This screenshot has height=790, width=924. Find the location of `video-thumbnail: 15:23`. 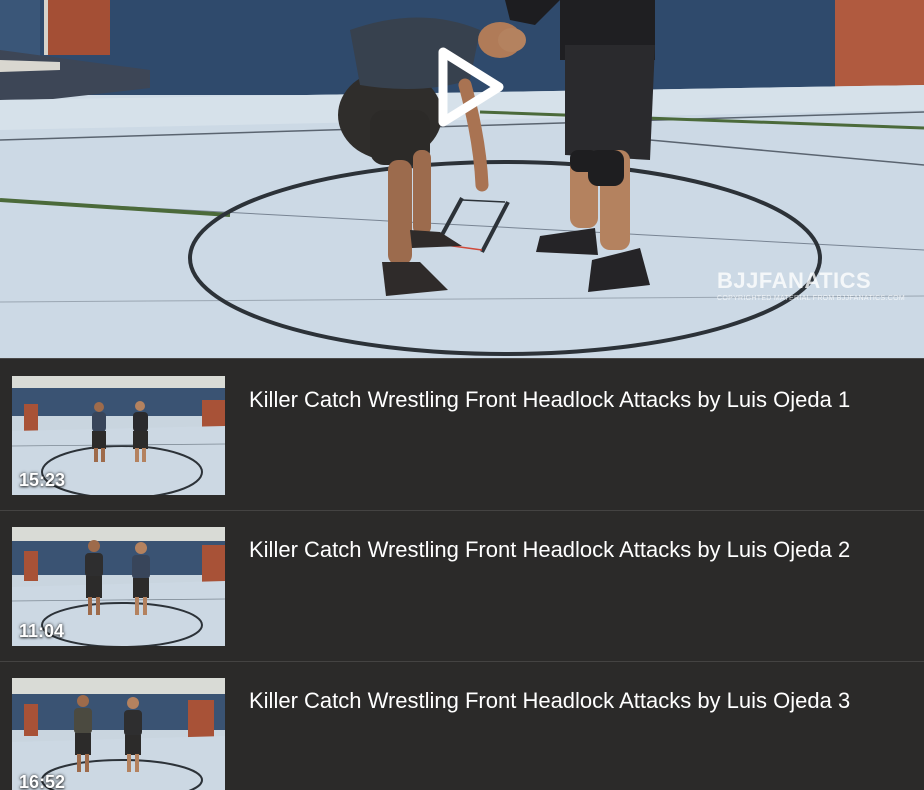

video-thumbnail: 15:23 is located at coordinates (118, 435).